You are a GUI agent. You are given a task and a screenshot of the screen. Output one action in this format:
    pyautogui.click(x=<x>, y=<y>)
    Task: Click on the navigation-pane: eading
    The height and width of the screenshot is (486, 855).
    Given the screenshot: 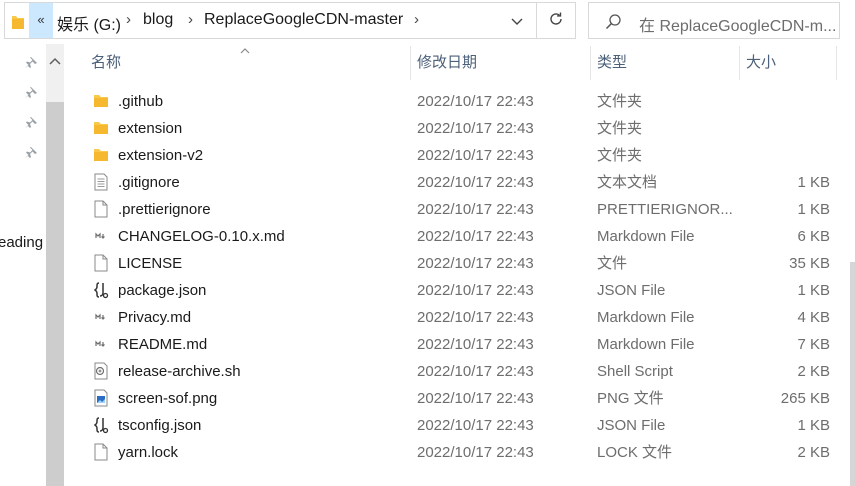 What is the action you would take?
    pyautogui.click(x=23, y=265)
    